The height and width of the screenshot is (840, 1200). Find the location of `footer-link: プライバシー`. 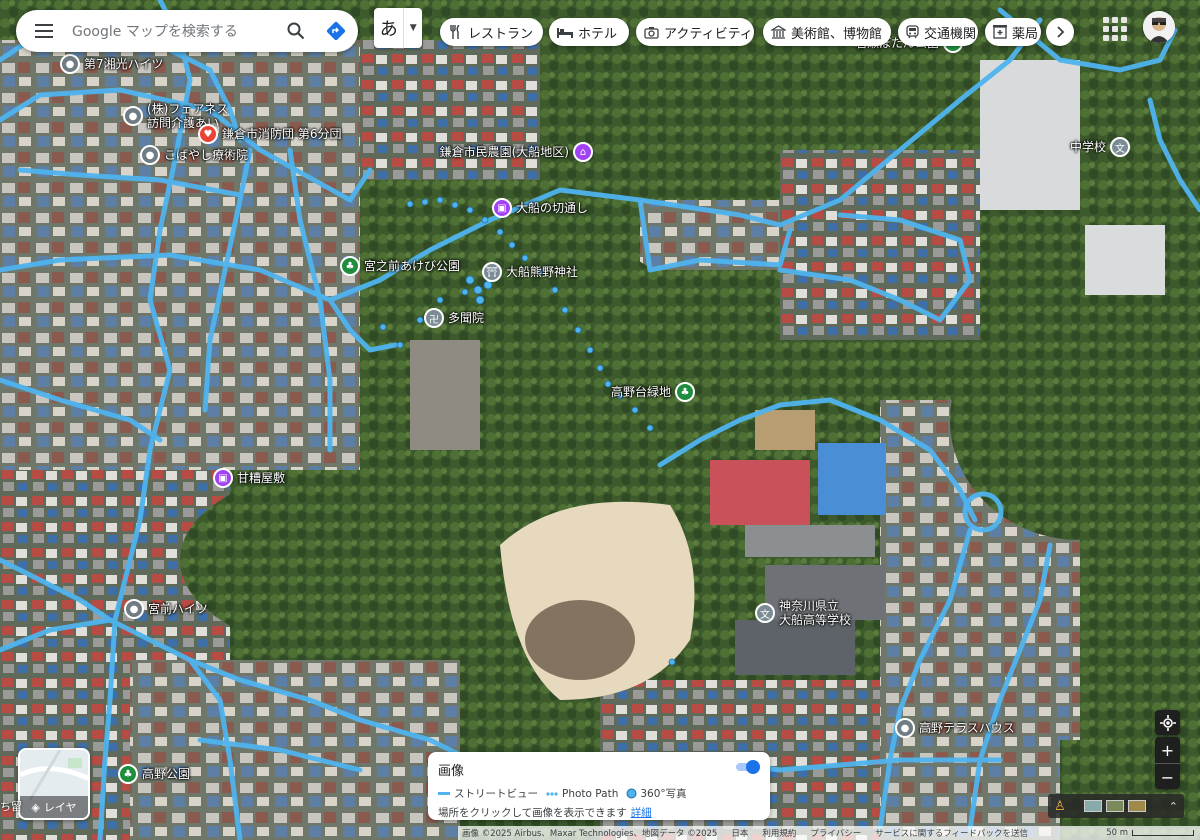

footer-link: プライバシー is located at coordinates (835, 833).